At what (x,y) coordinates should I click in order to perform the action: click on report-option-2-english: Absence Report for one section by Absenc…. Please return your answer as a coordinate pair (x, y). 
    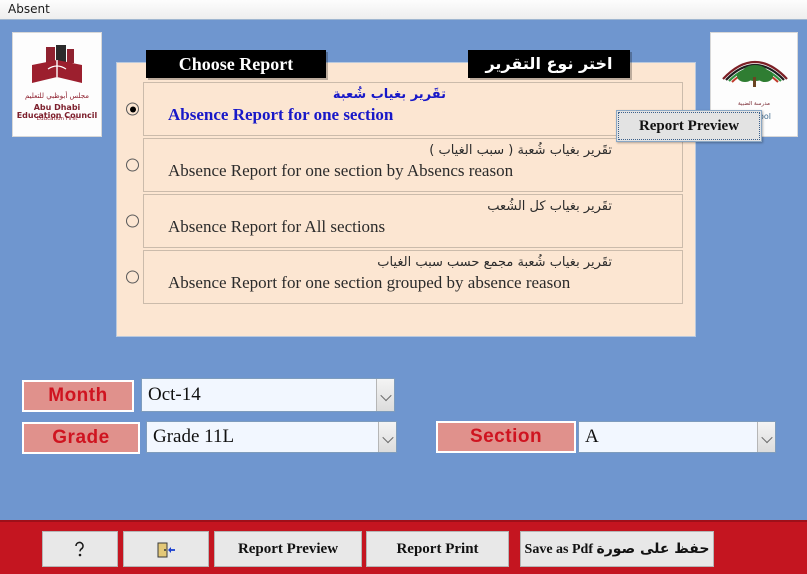
    Looking at the image, I should click on (341, 170).